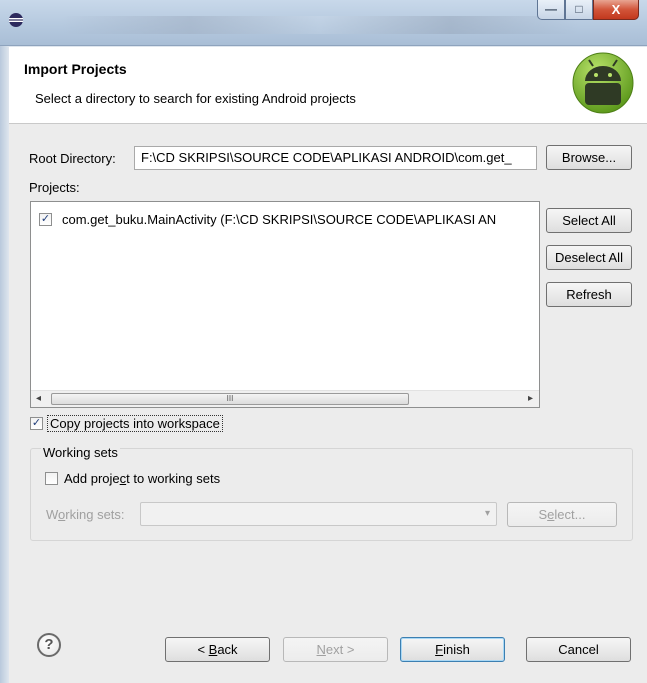 This screenshot has width=647, height=683. I want to click on android-logo-icon, so click(603, 83).